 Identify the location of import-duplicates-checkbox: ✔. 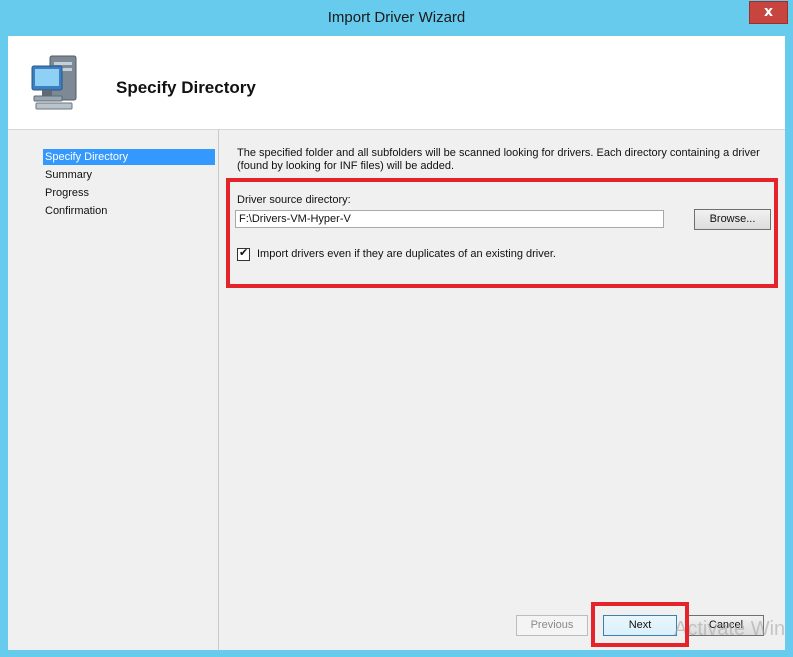
(243, 253).